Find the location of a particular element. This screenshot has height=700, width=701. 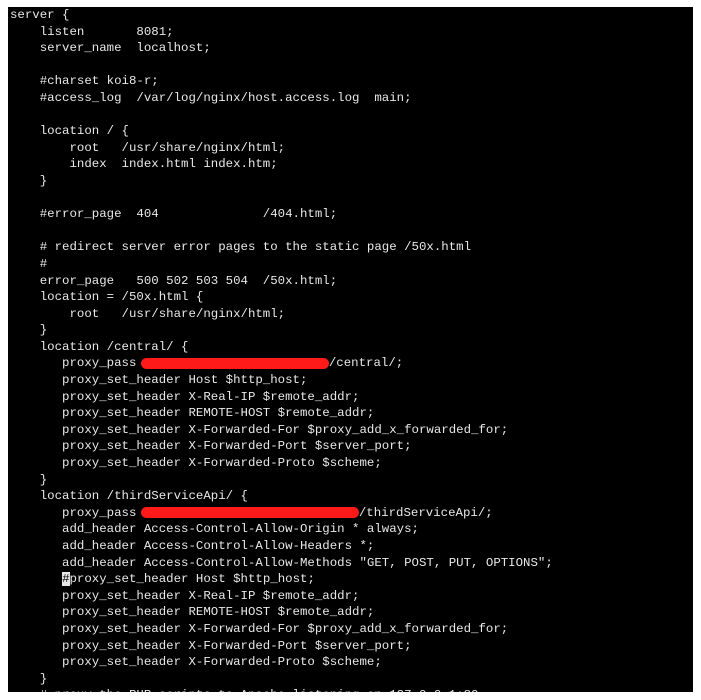

code-text: # is located at coordinates (29, 263).